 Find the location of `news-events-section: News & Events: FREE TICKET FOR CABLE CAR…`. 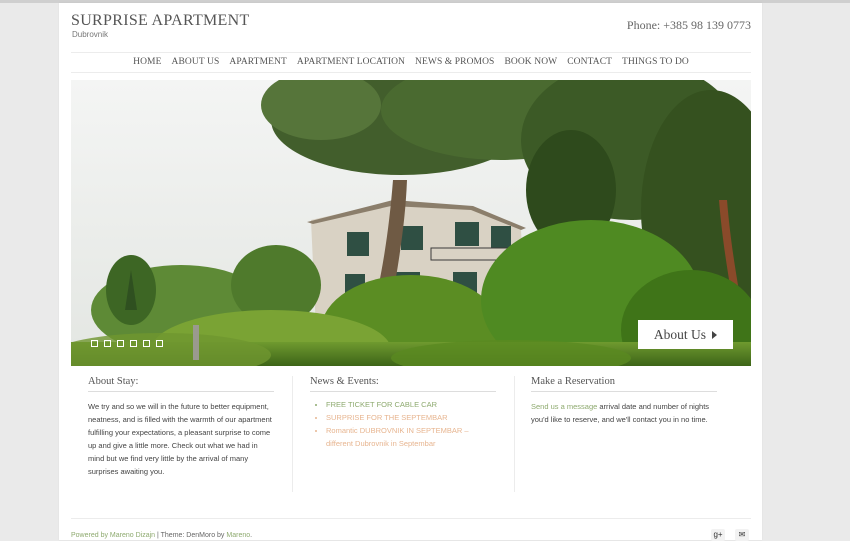

news-events-section: News & Events: FREE TICKET FOR CABLE CAR… is located at coordinates (403, 413).